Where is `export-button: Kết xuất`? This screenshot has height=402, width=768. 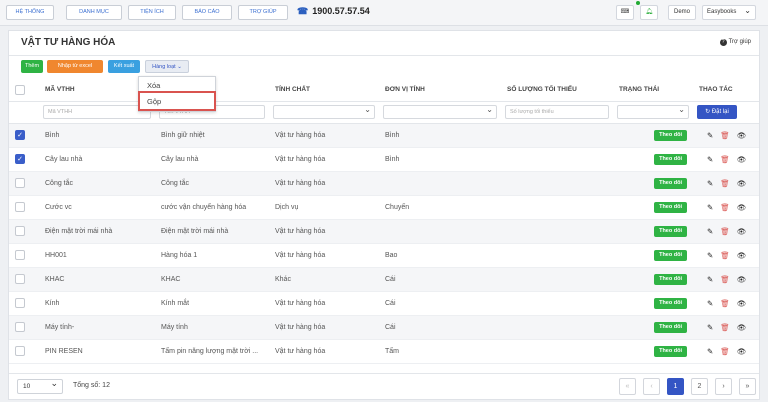 export-button: Kết xuất is located at coordinates (124, 66).